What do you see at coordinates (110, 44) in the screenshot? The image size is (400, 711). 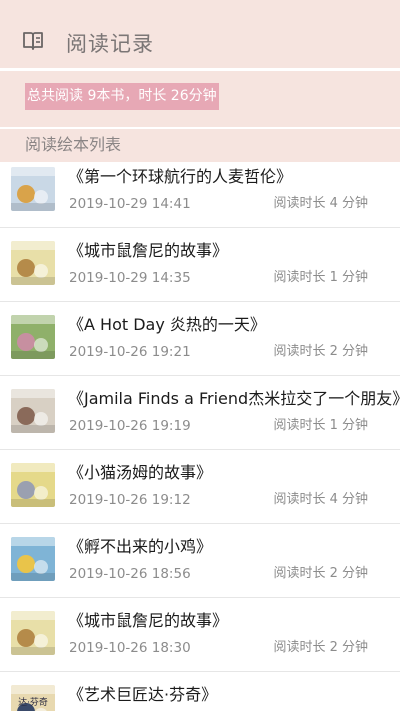 I see `page-title: 阅读记录` at bounding box center [110, 44].